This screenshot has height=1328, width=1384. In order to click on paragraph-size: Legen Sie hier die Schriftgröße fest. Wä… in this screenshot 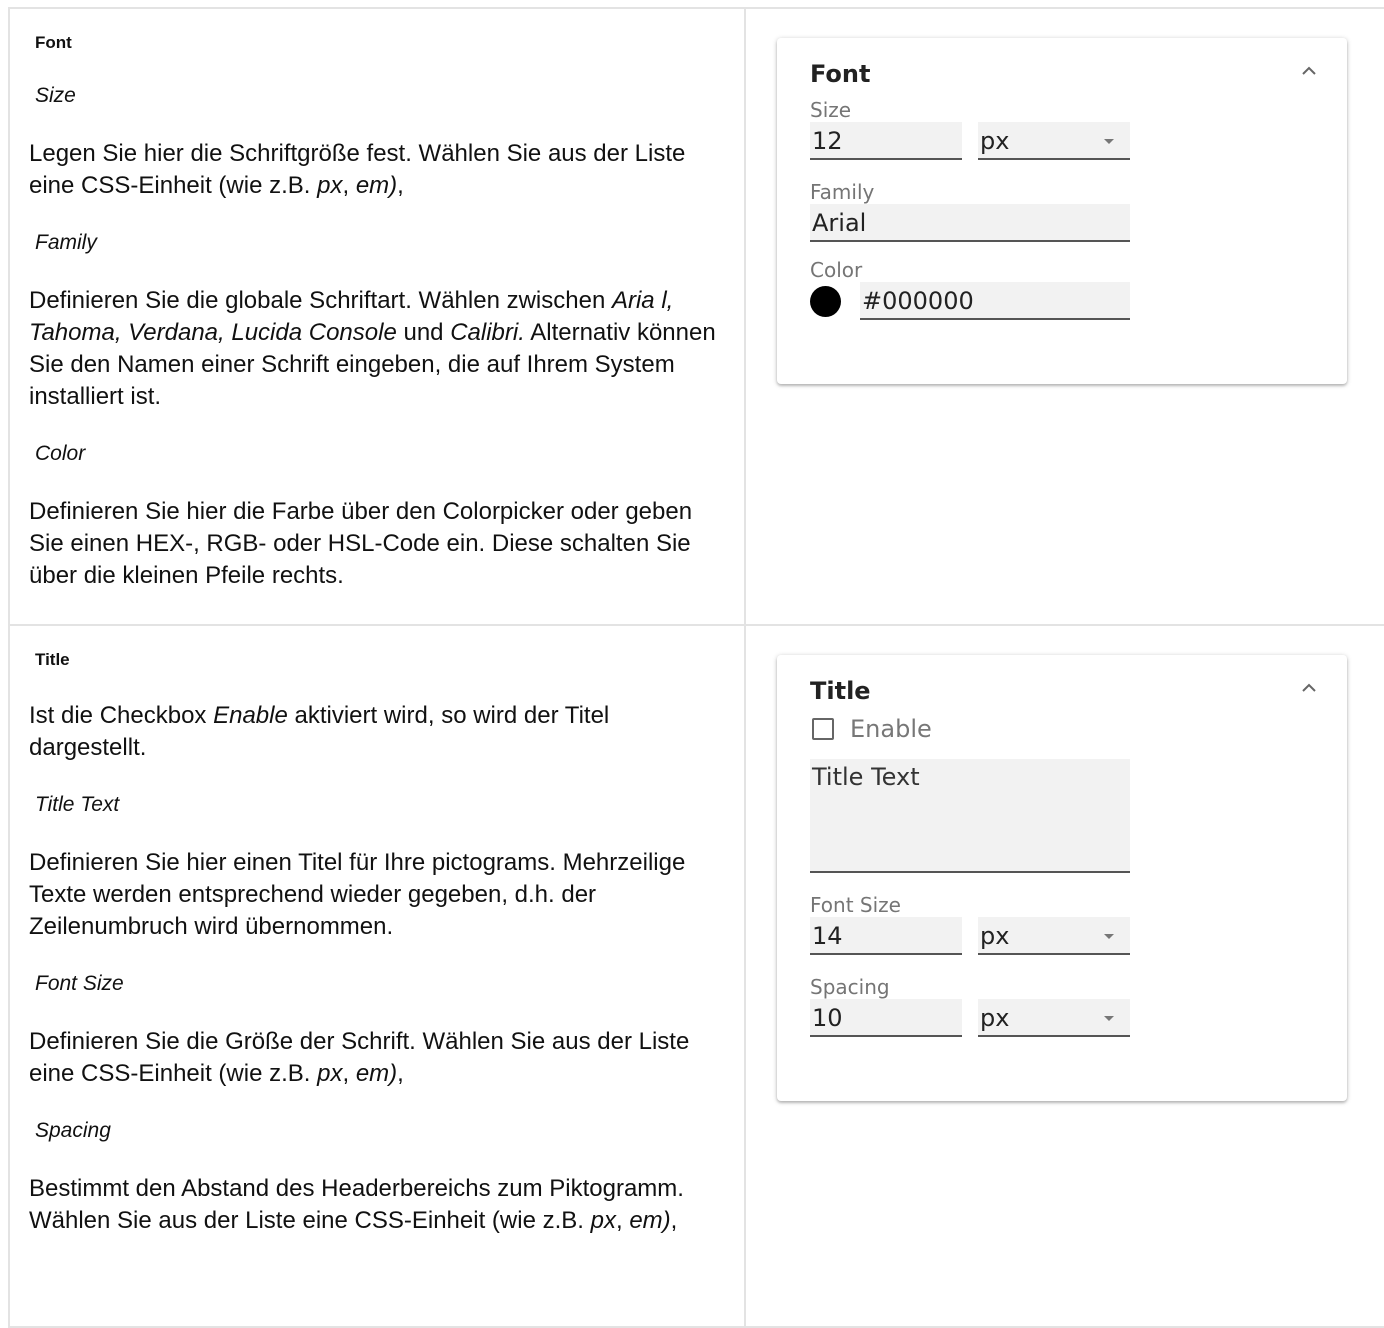, I will do `click(357, 169)`.